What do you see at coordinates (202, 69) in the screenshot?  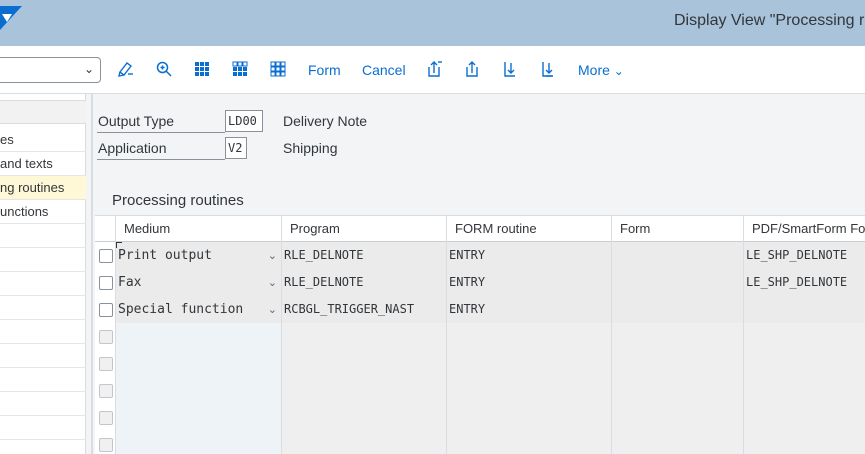 I see `select-all-icon` at bounding box center [202, 69].